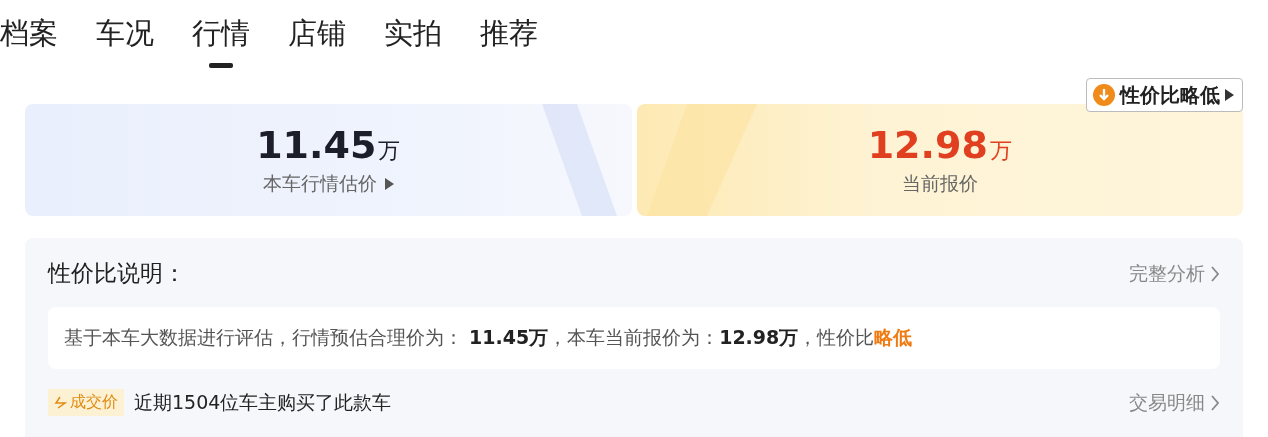  What do you see at coordinates (125, 40) in the screenshot?
I see `tab: 车况` at bounding box center [125, 40].